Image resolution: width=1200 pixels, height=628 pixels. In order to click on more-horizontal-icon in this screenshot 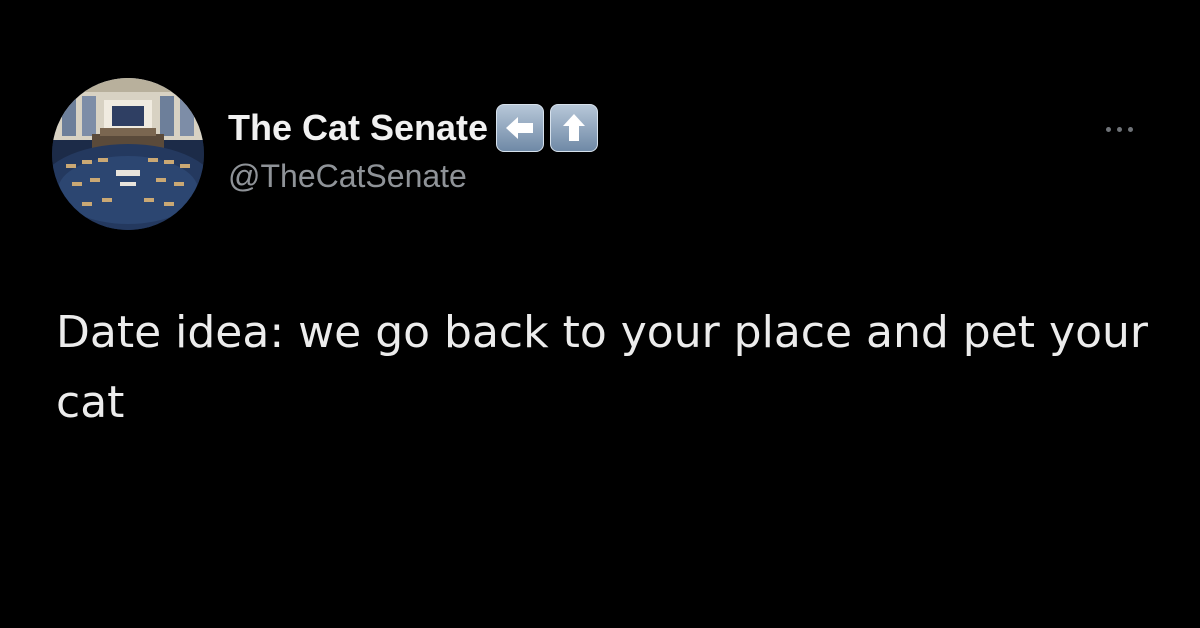, I will do `click(1119, 129)`.